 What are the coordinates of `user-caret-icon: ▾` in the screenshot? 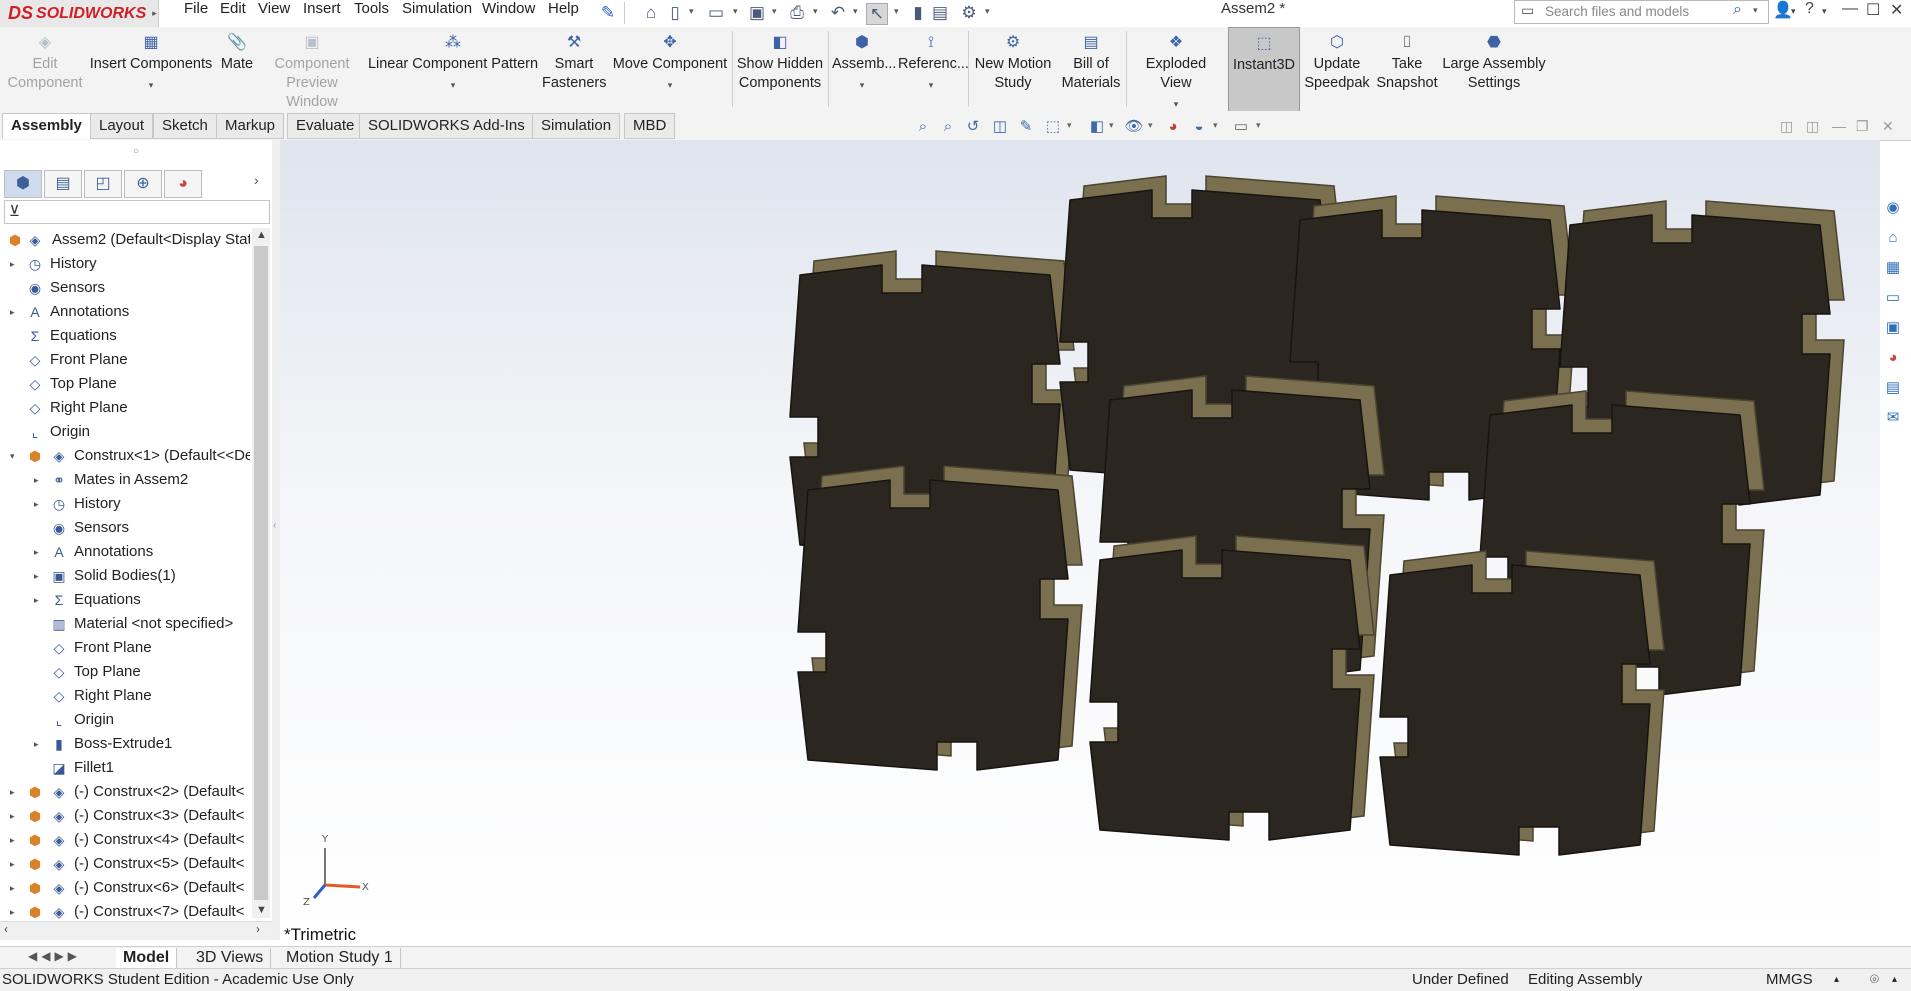 It's located at (1793, 11).